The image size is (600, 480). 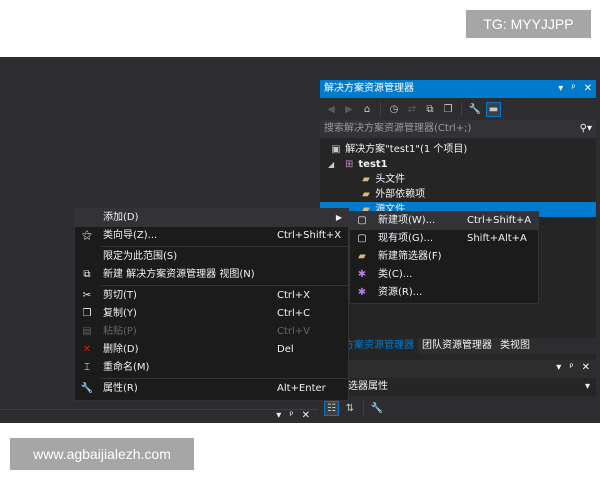 What do you see at coordinates (493, 109) in the screenshot?
I see `preview-icon: ▬` at bounding box center [493, 109].